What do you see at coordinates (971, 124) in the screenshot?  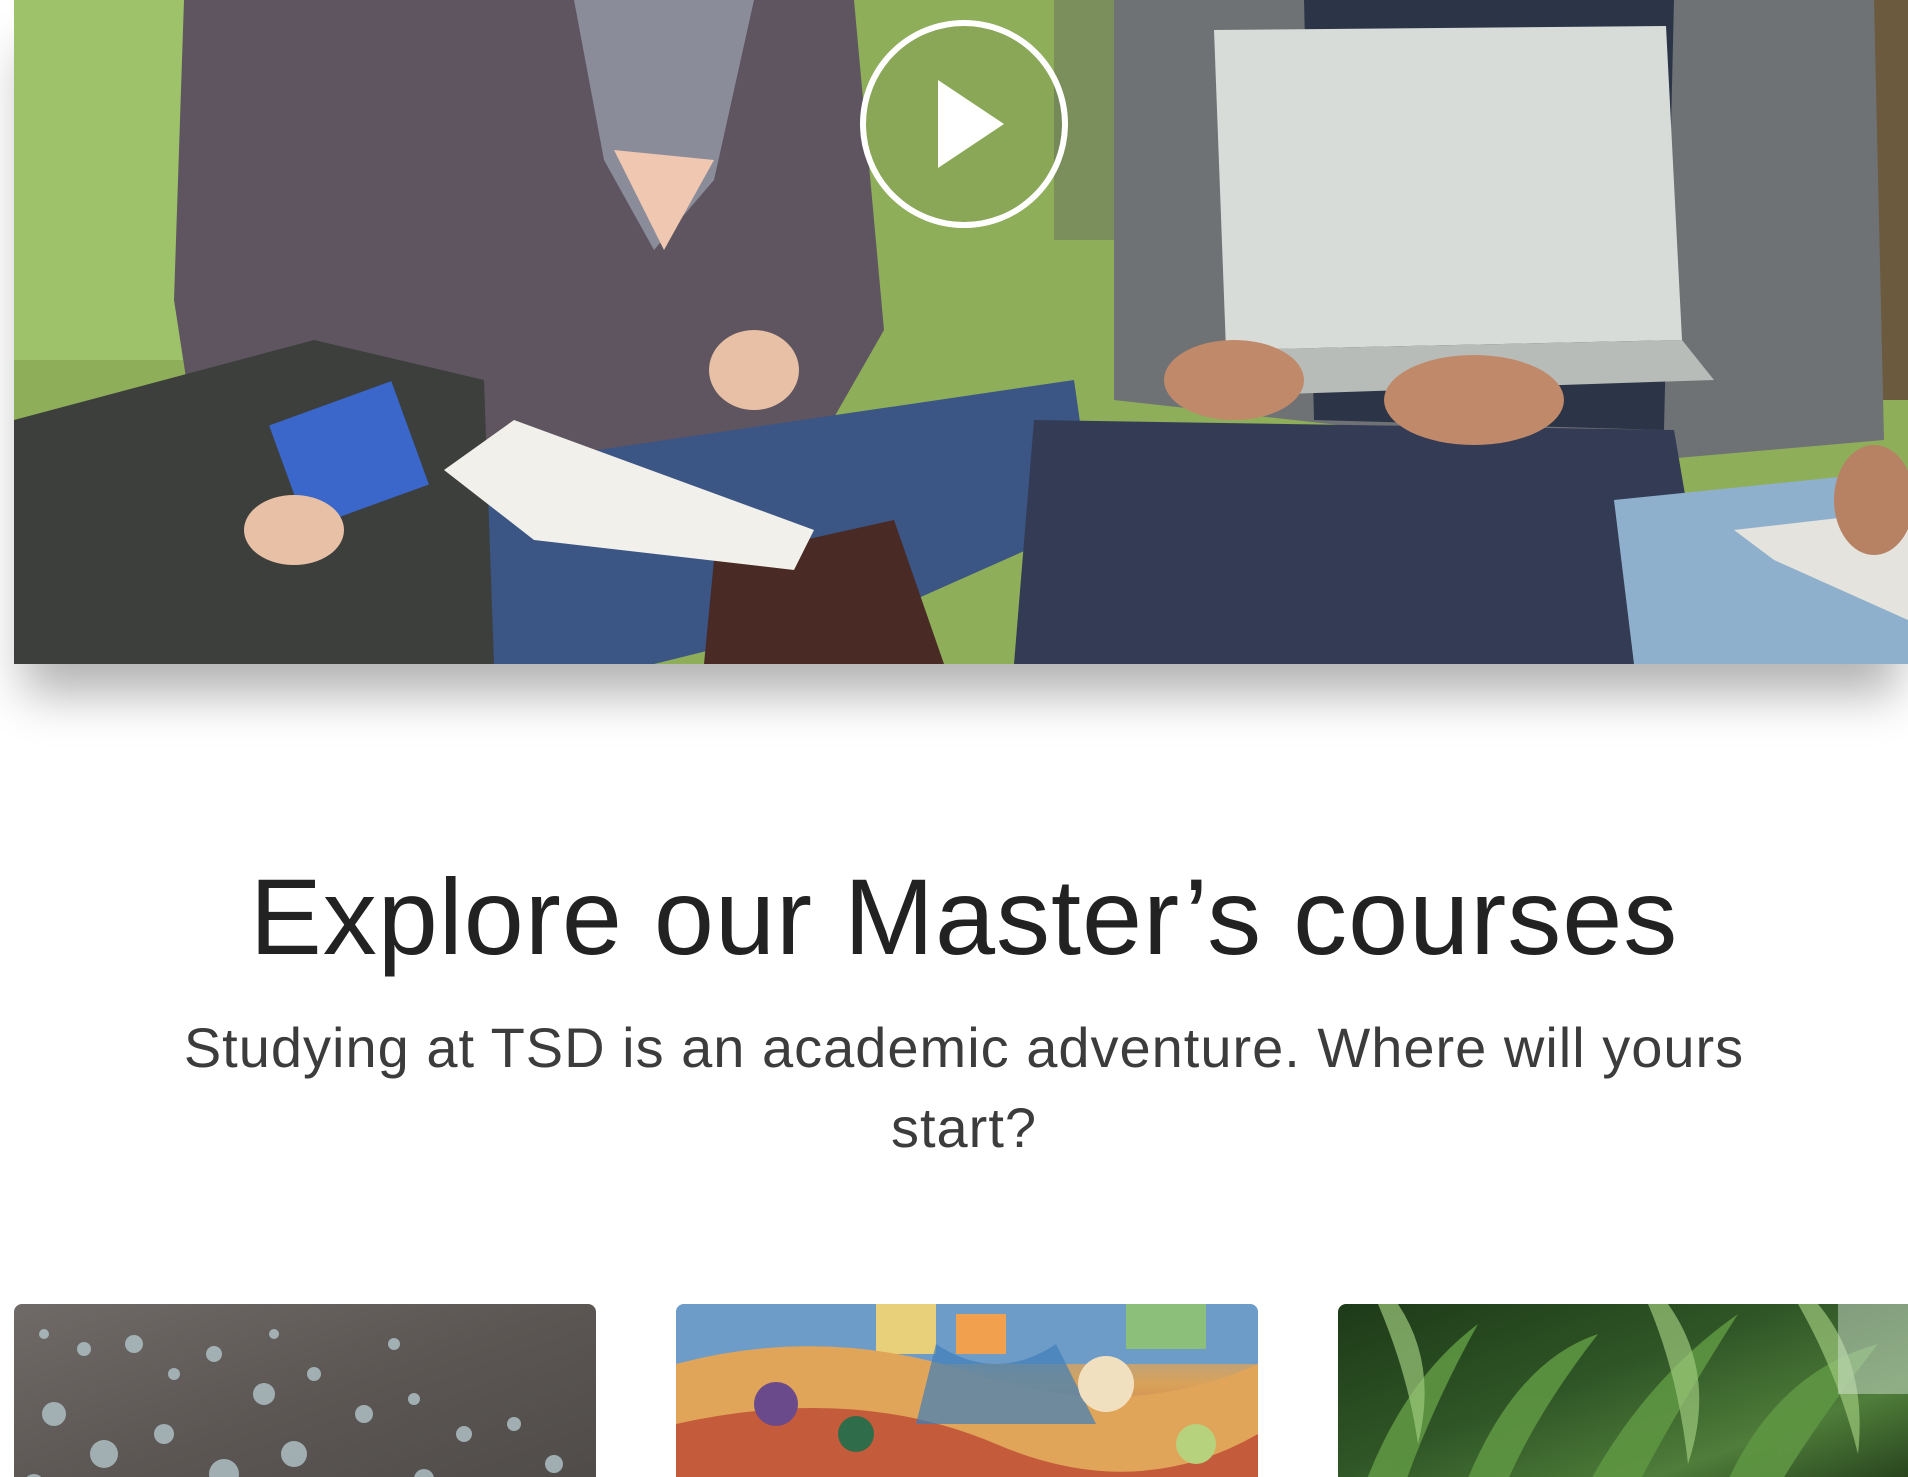 I see `play-icon` at bounding box center [971, 124].